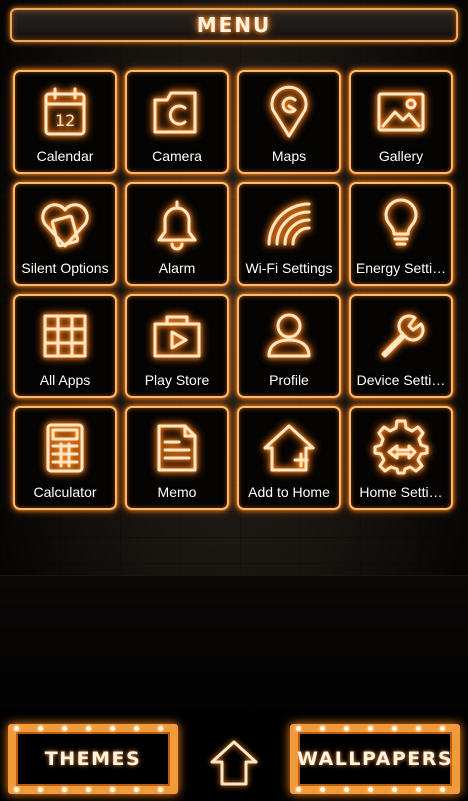  I want to click on home-plus-icon, so click(289, 448).